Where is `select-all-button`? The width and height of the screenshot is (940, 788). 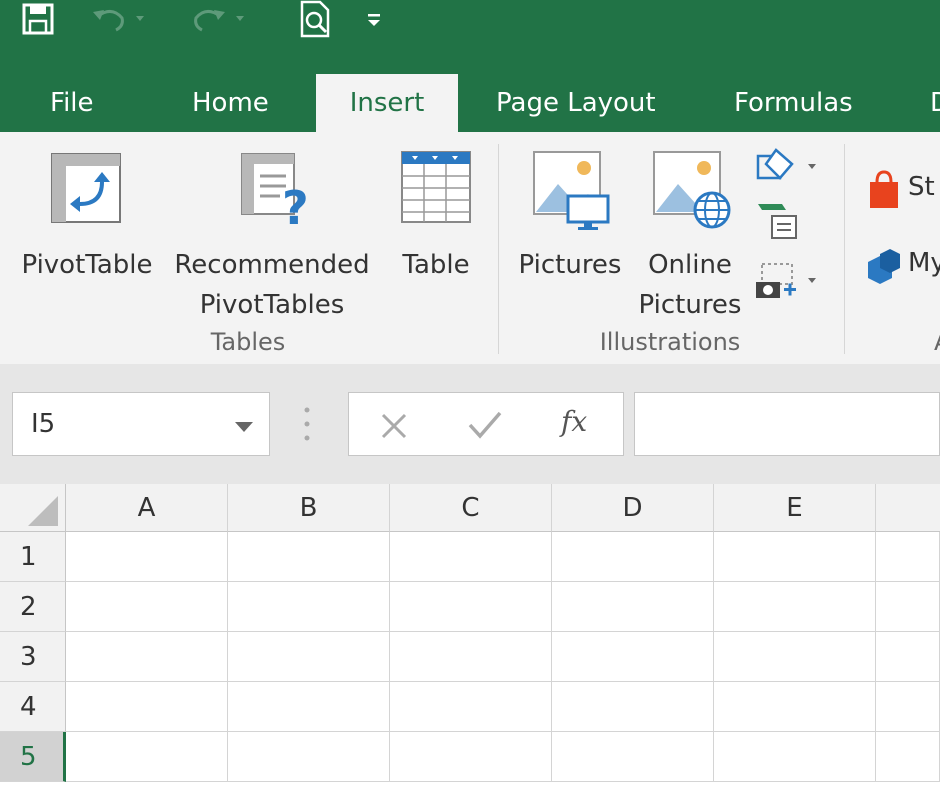
select-all-button is located at coordinates (33, 508).